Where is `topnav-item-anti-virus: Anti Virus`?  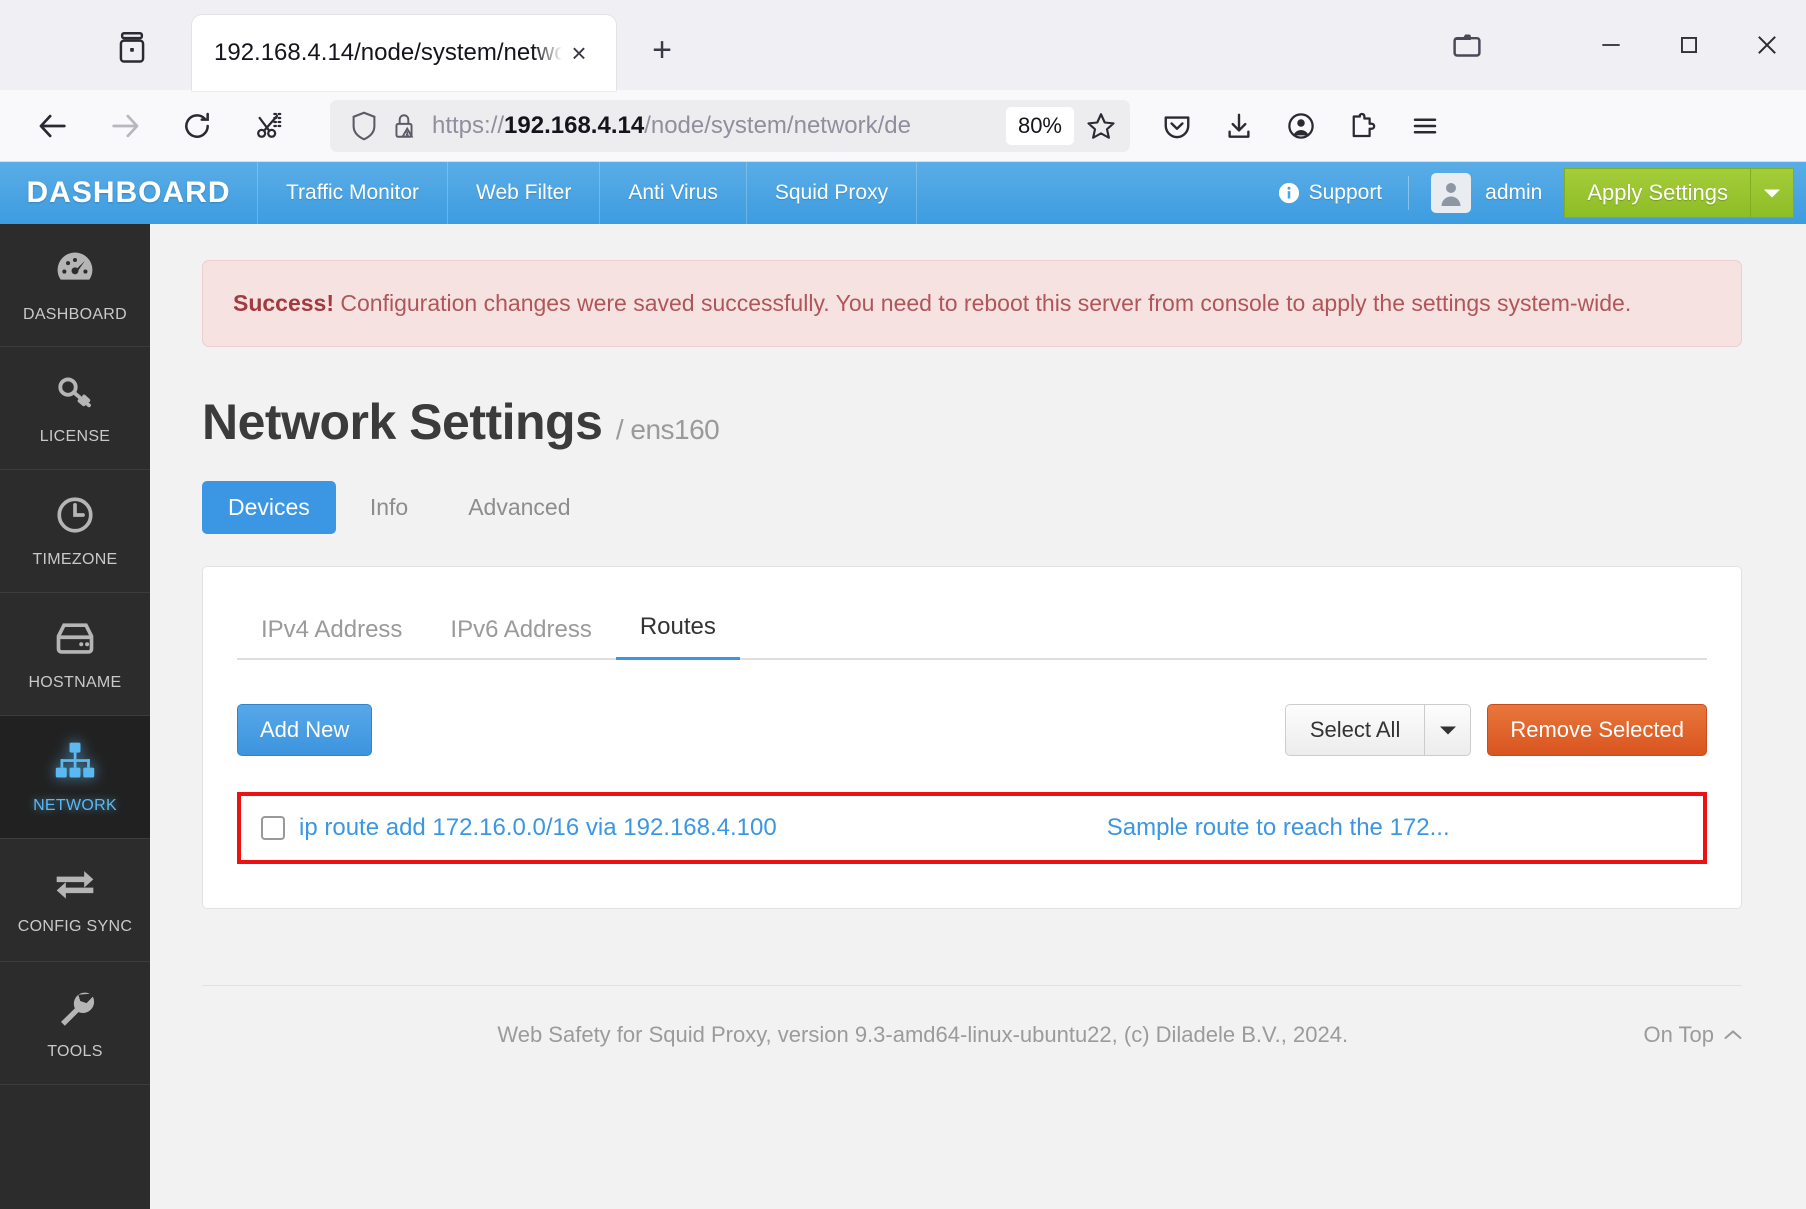
topnav-item-anti-virus: Anti Virus is located at coordinates (673, 193).